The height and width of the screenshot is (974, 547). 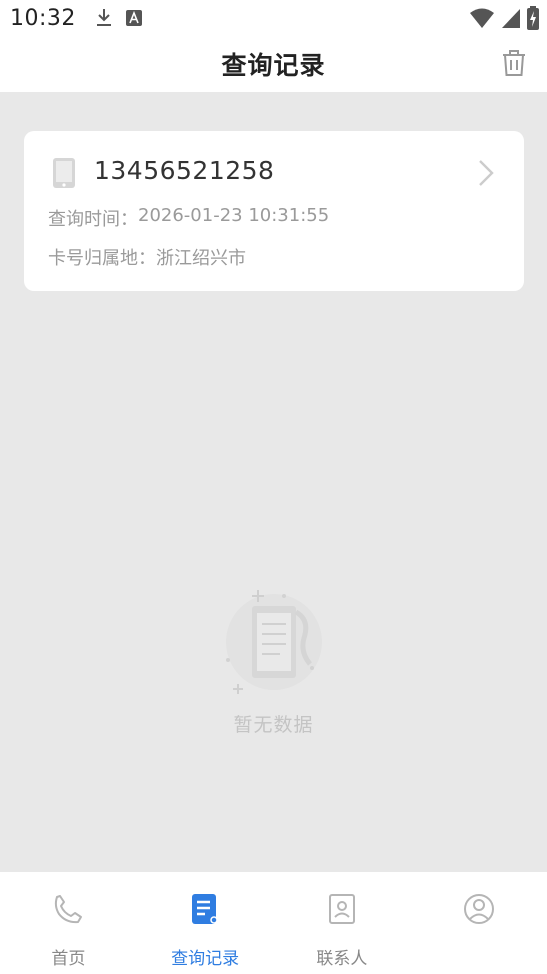 I want to click on app-header: 查询记录, so click(x=273, y=64).